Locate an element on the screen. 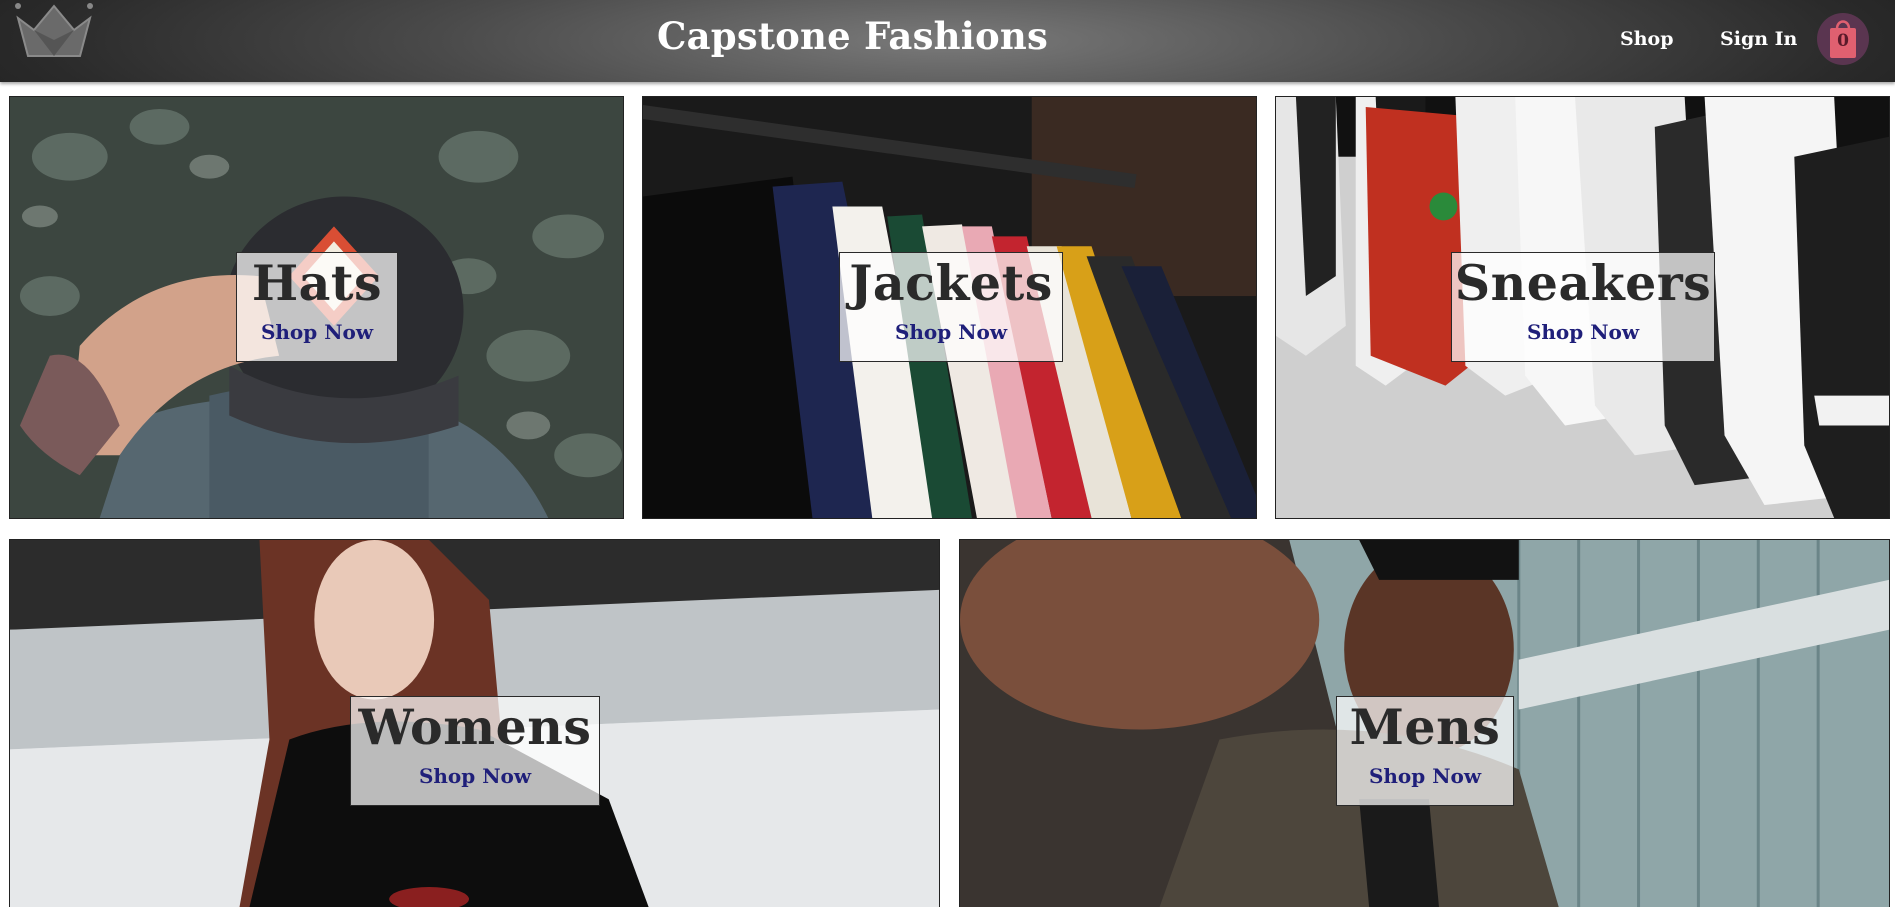  nav-sign-in-link: Sign In is located at coordinates (1758, 39).